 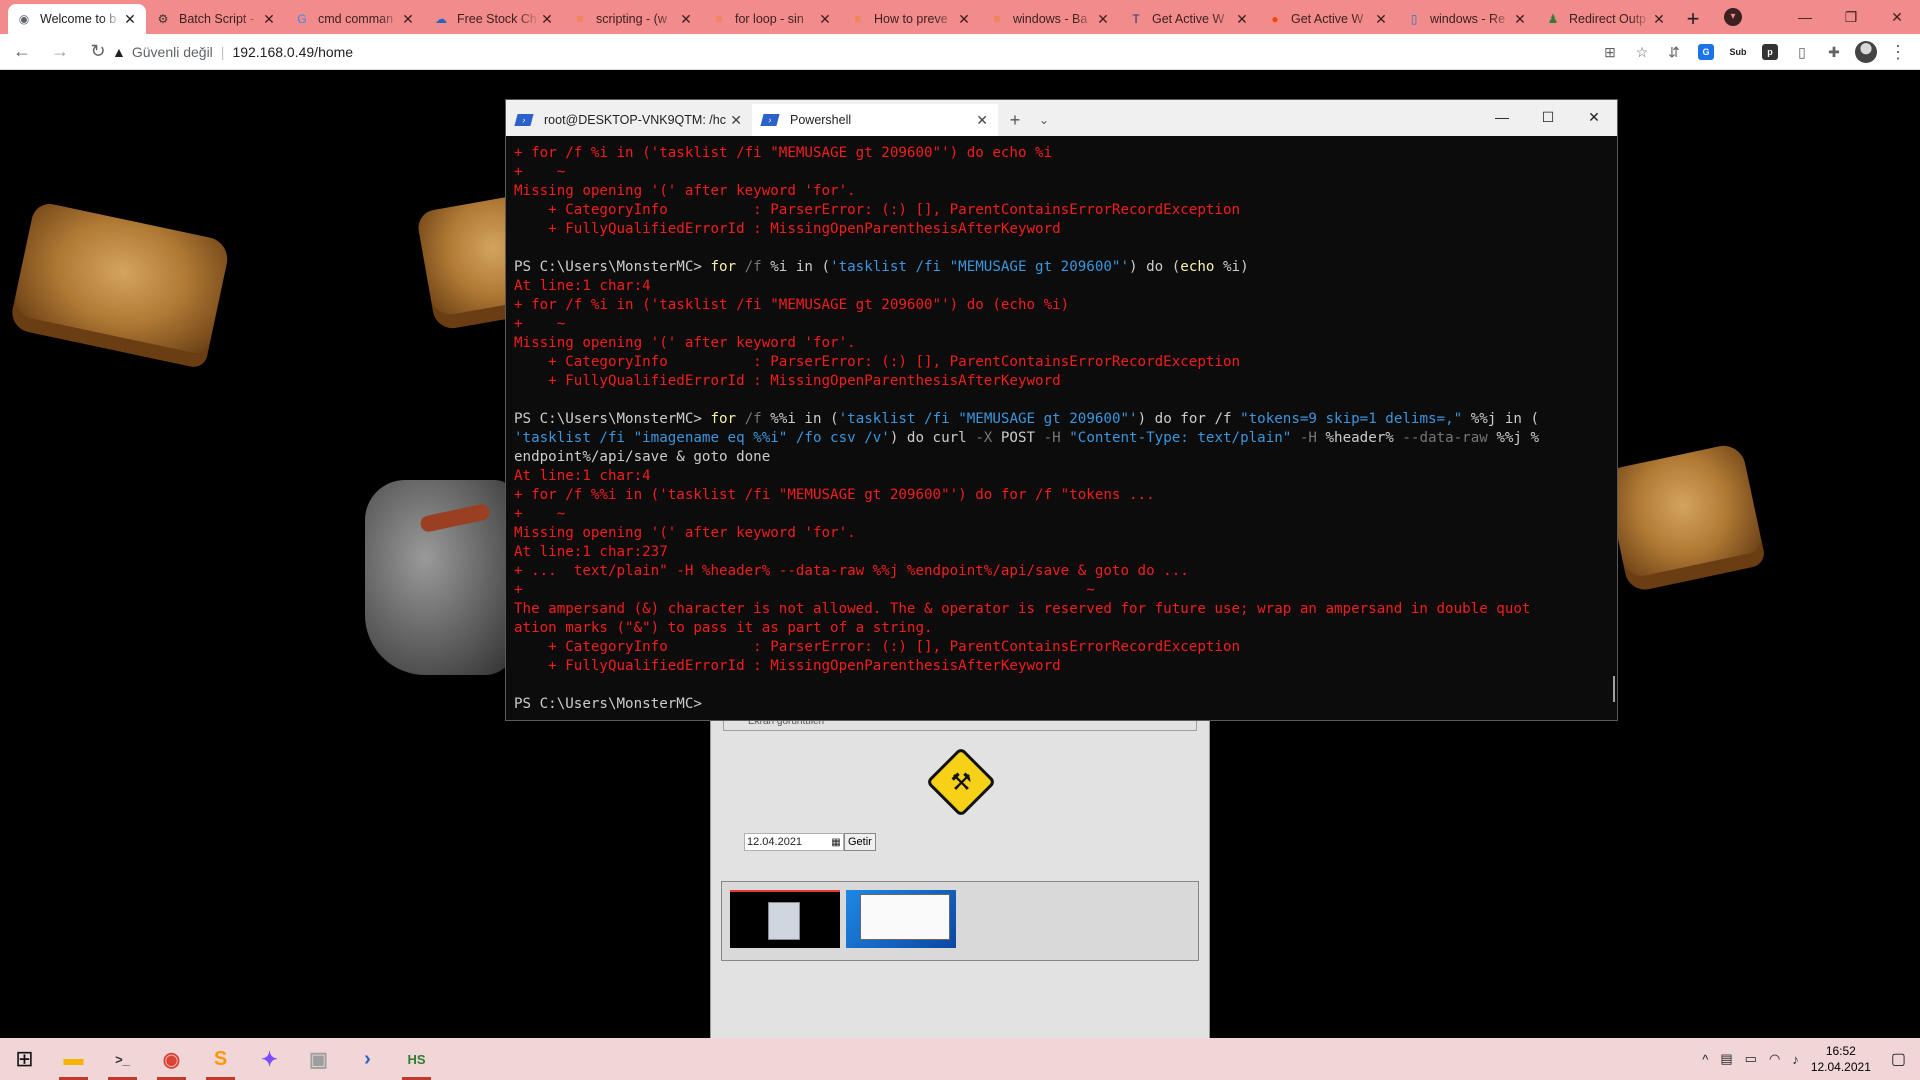 I want to click on shell-icon: ›, so click(x=524, y=120).